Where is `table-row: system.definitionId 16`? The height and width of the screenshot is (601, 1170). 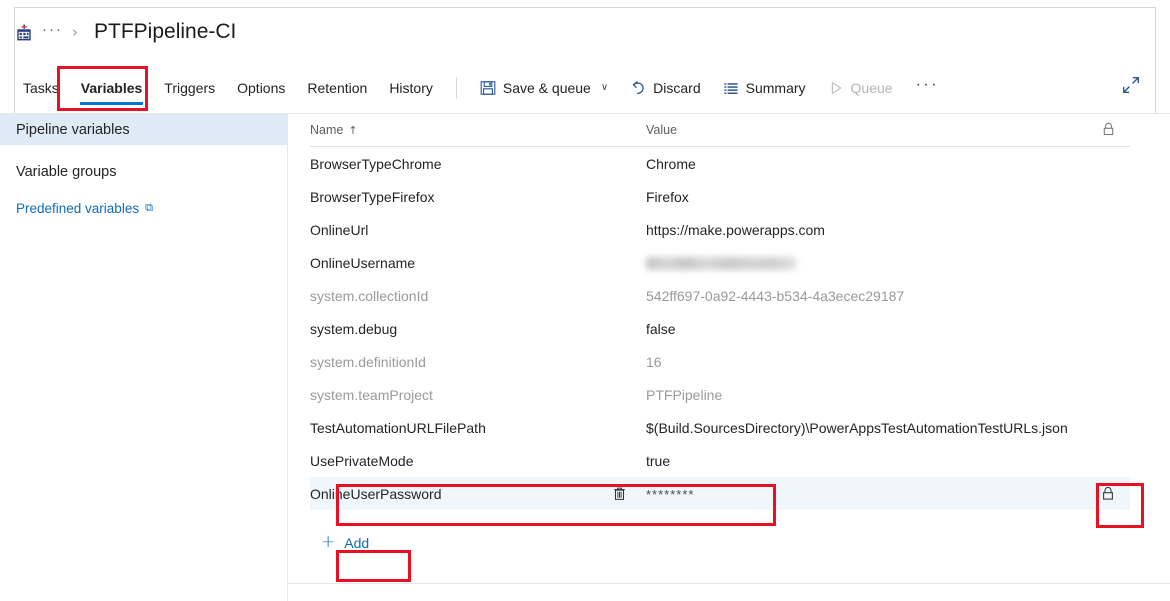
table-row: system.definitionId 16 is located at coordinates (720, 361).